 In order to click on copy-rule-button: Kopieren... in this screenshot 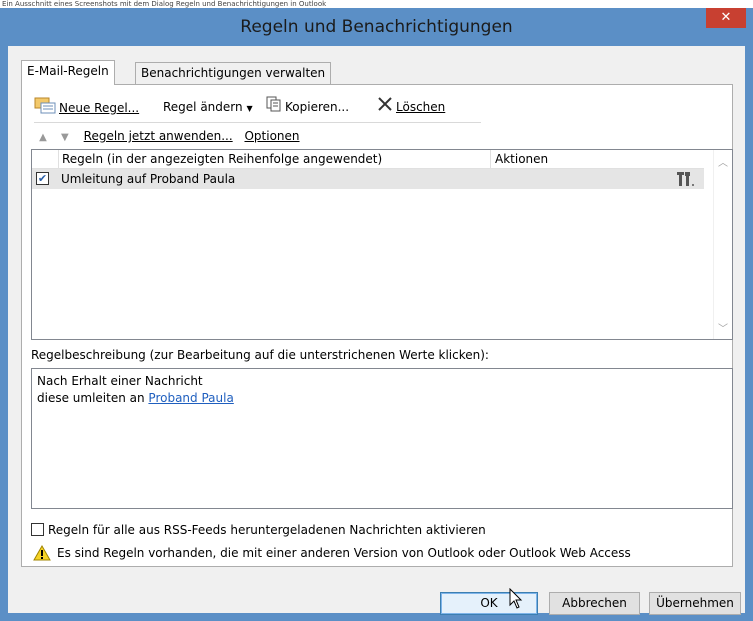, I will do `click(307, 107)`.